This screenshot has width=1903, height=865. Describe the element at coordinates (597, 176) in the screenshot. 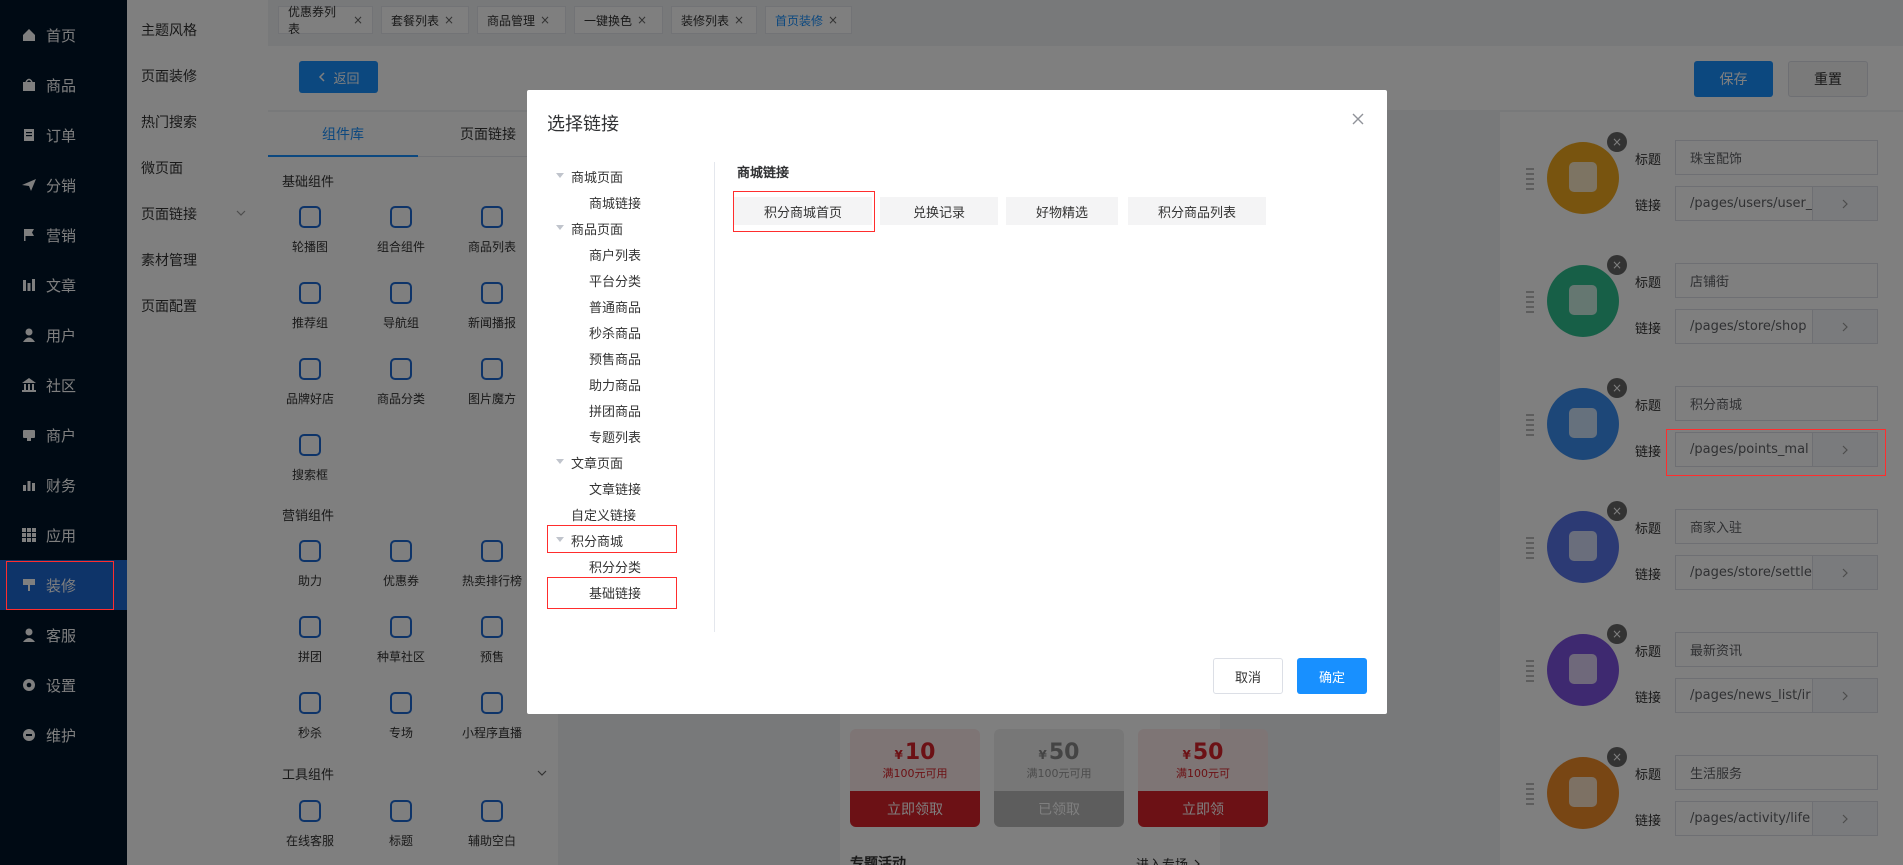

I see `tree-node: 商城页面` at that location.